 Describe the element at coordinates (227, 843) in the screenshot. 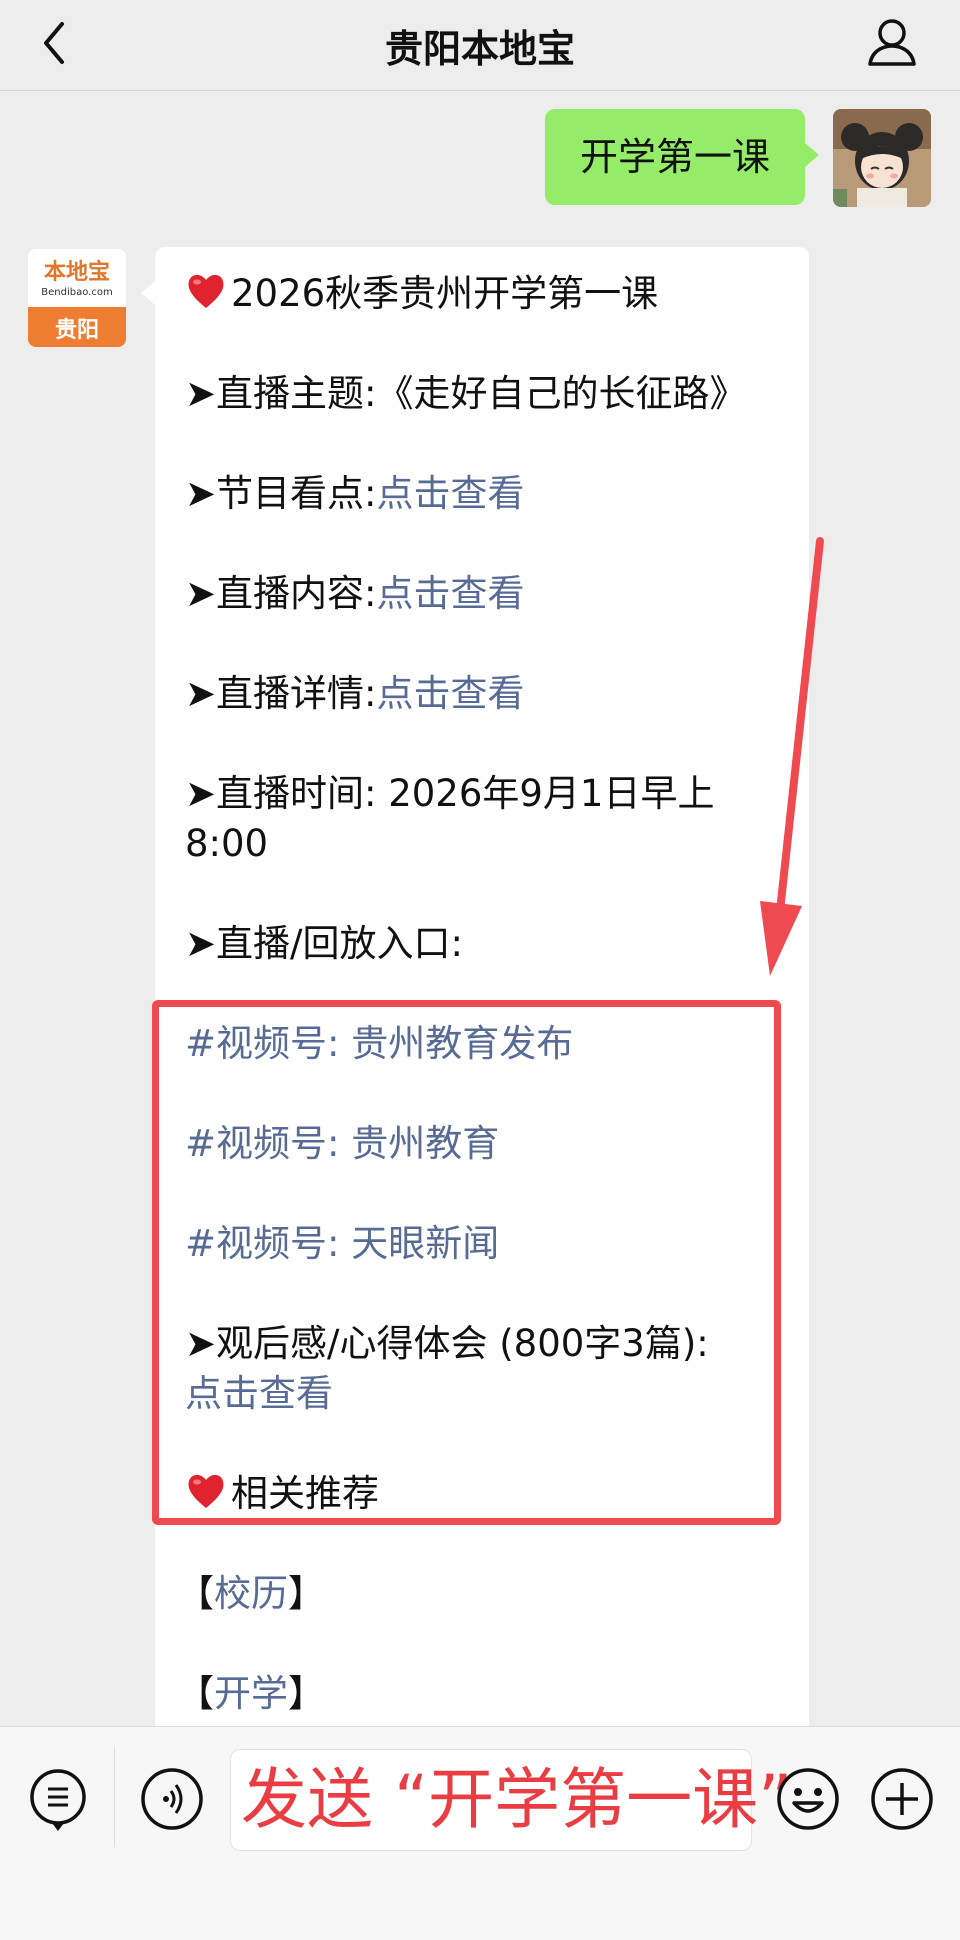

I see `time-value: 8:00` at that location.